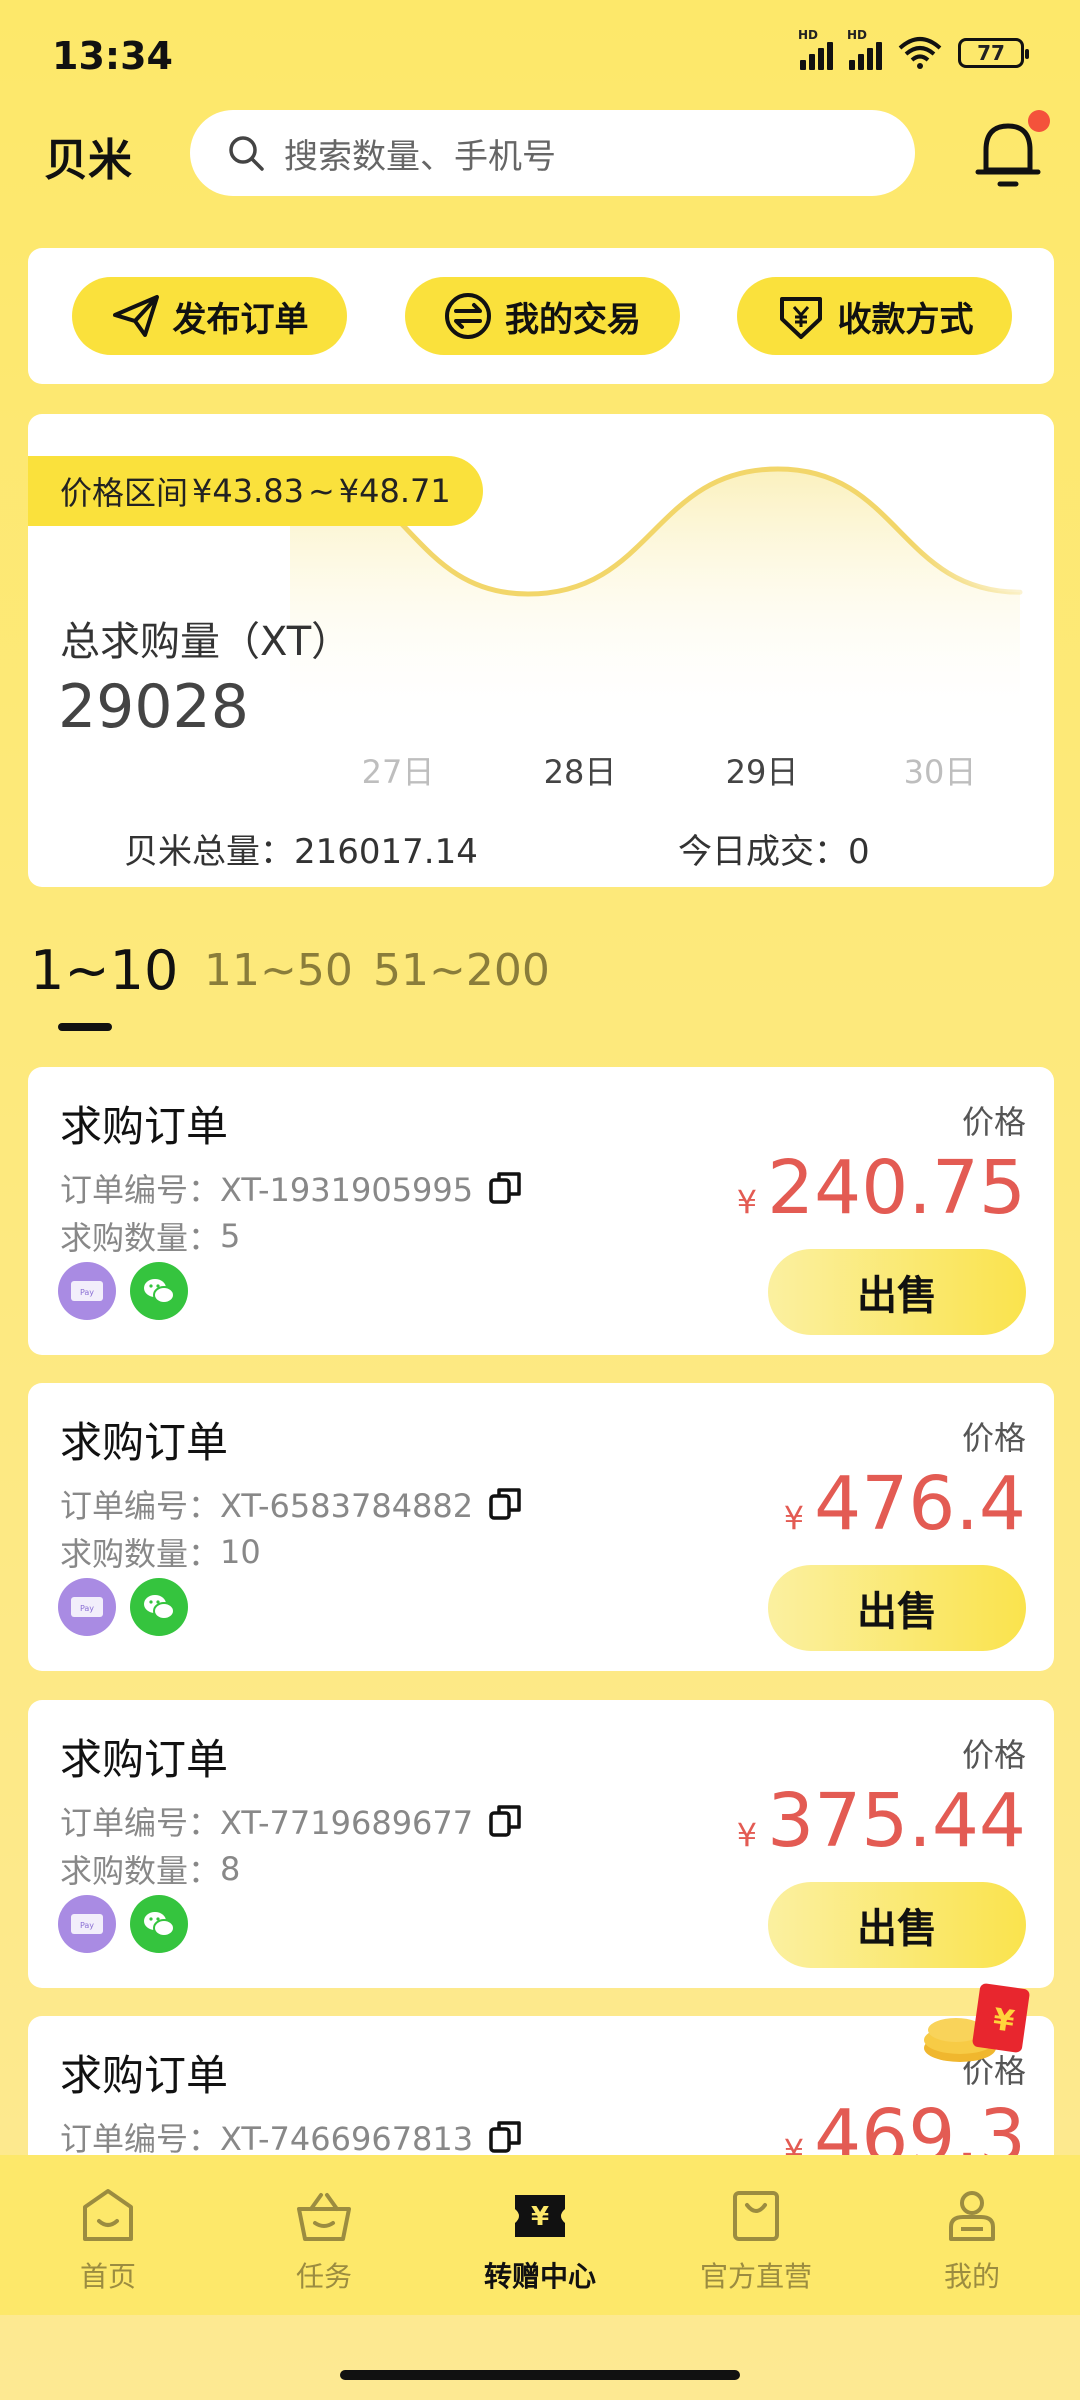 This screenshot has height=2400, width=1080. I want to click on search-input: 搜索数量、手机号, so click(552, 153).